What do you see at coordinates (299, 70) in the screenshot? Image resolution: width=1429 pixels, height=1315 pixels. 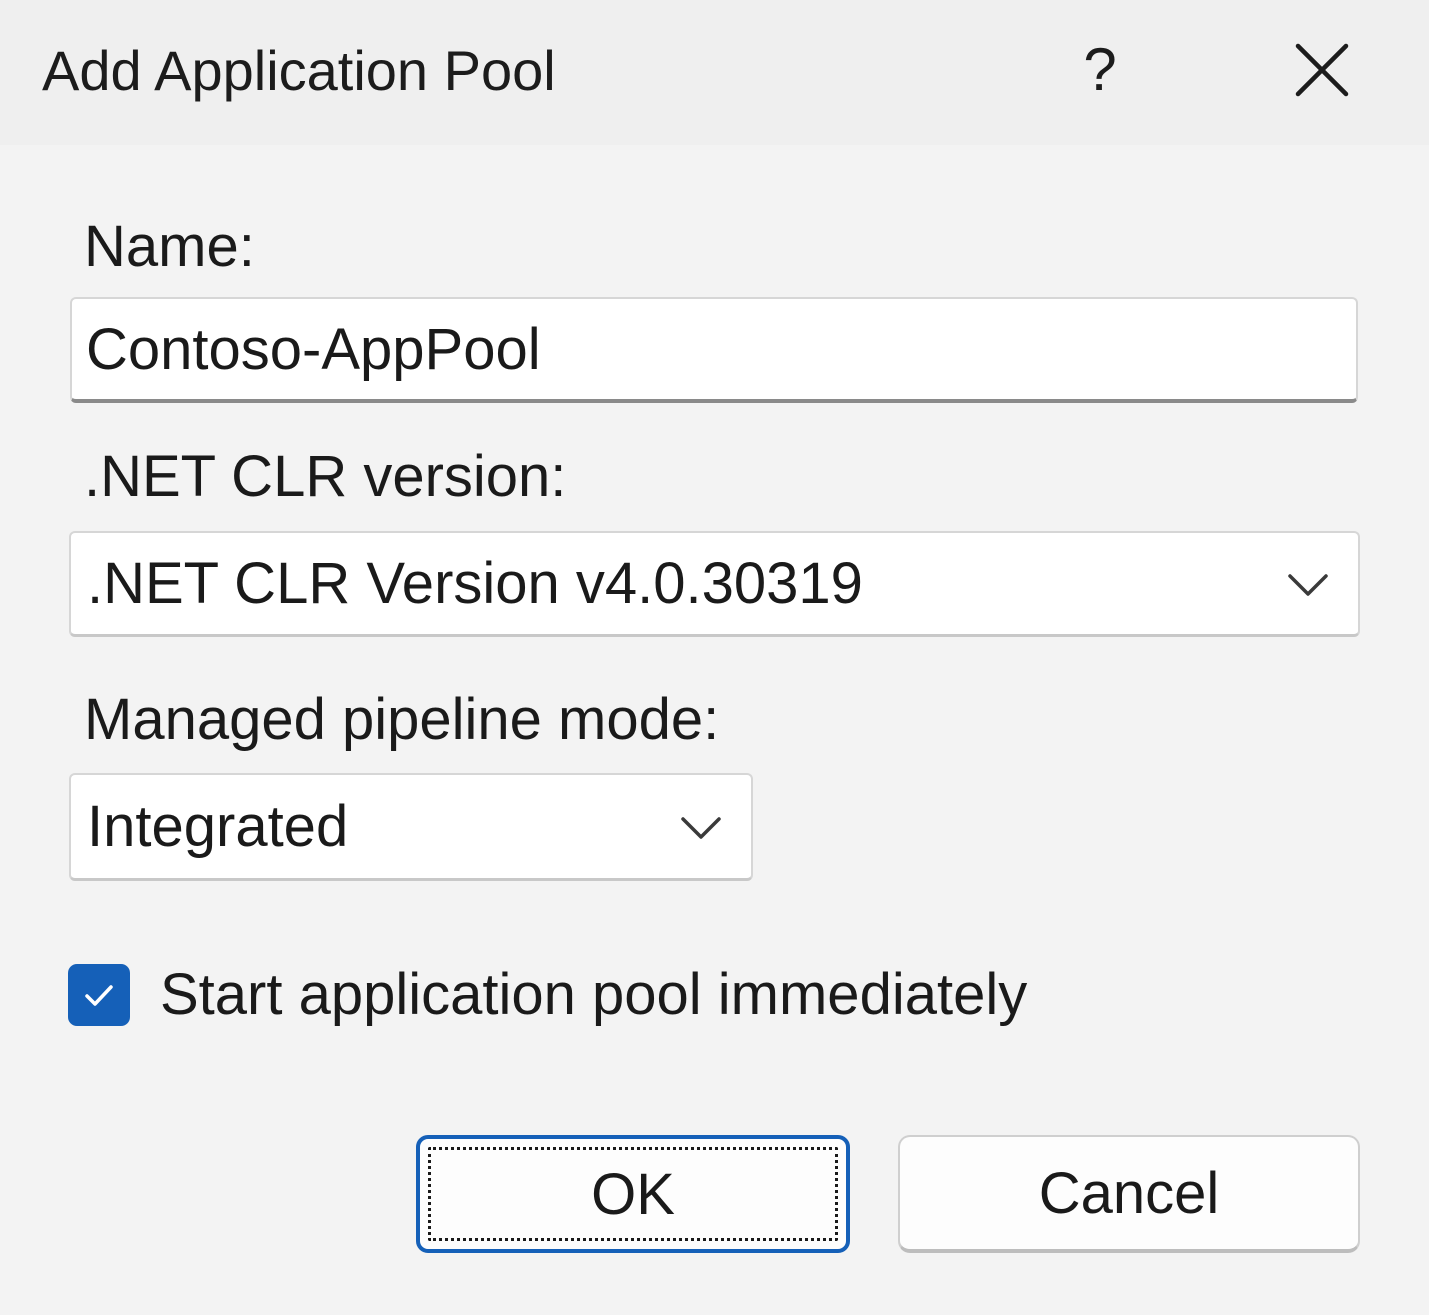 I see `dialog-title: Add Application Pool` at bounding box center [299, 70].